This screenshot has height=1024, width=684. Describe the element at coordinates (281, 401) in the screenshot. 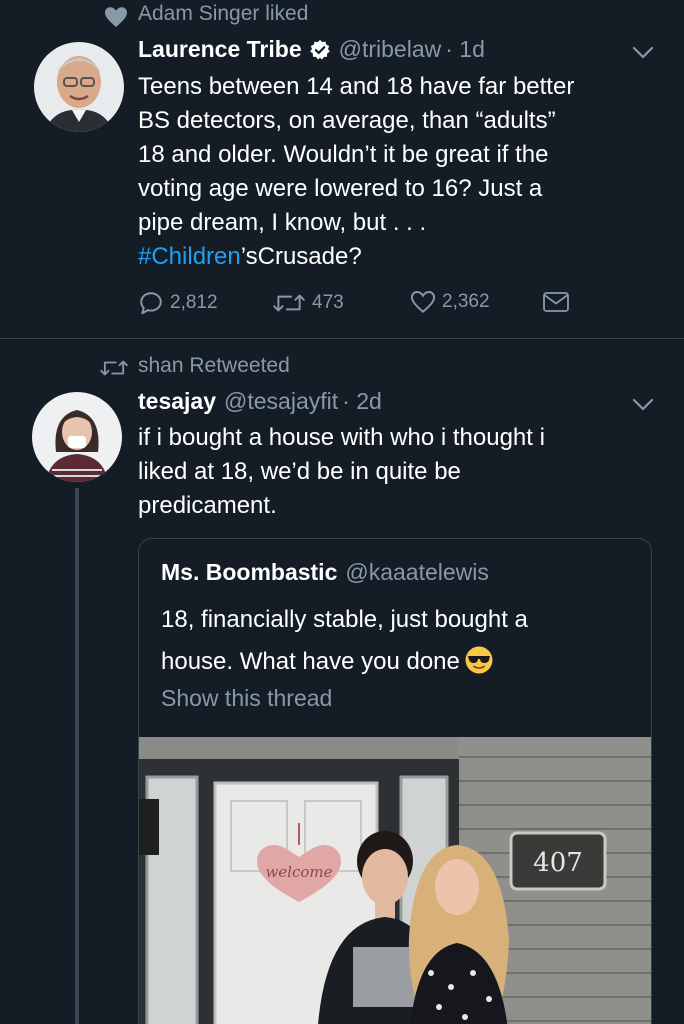

I see `author-handle: @tesajayfit` at that location.